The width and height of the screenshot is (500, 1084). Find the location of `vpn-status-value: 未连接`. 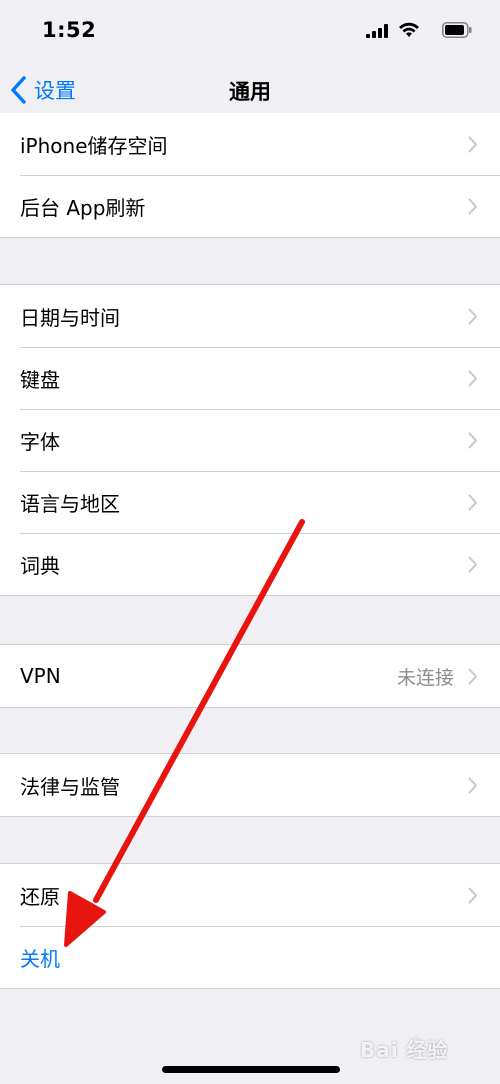

vpn-status-value: 未连接 is located at coordinates (425, 677).